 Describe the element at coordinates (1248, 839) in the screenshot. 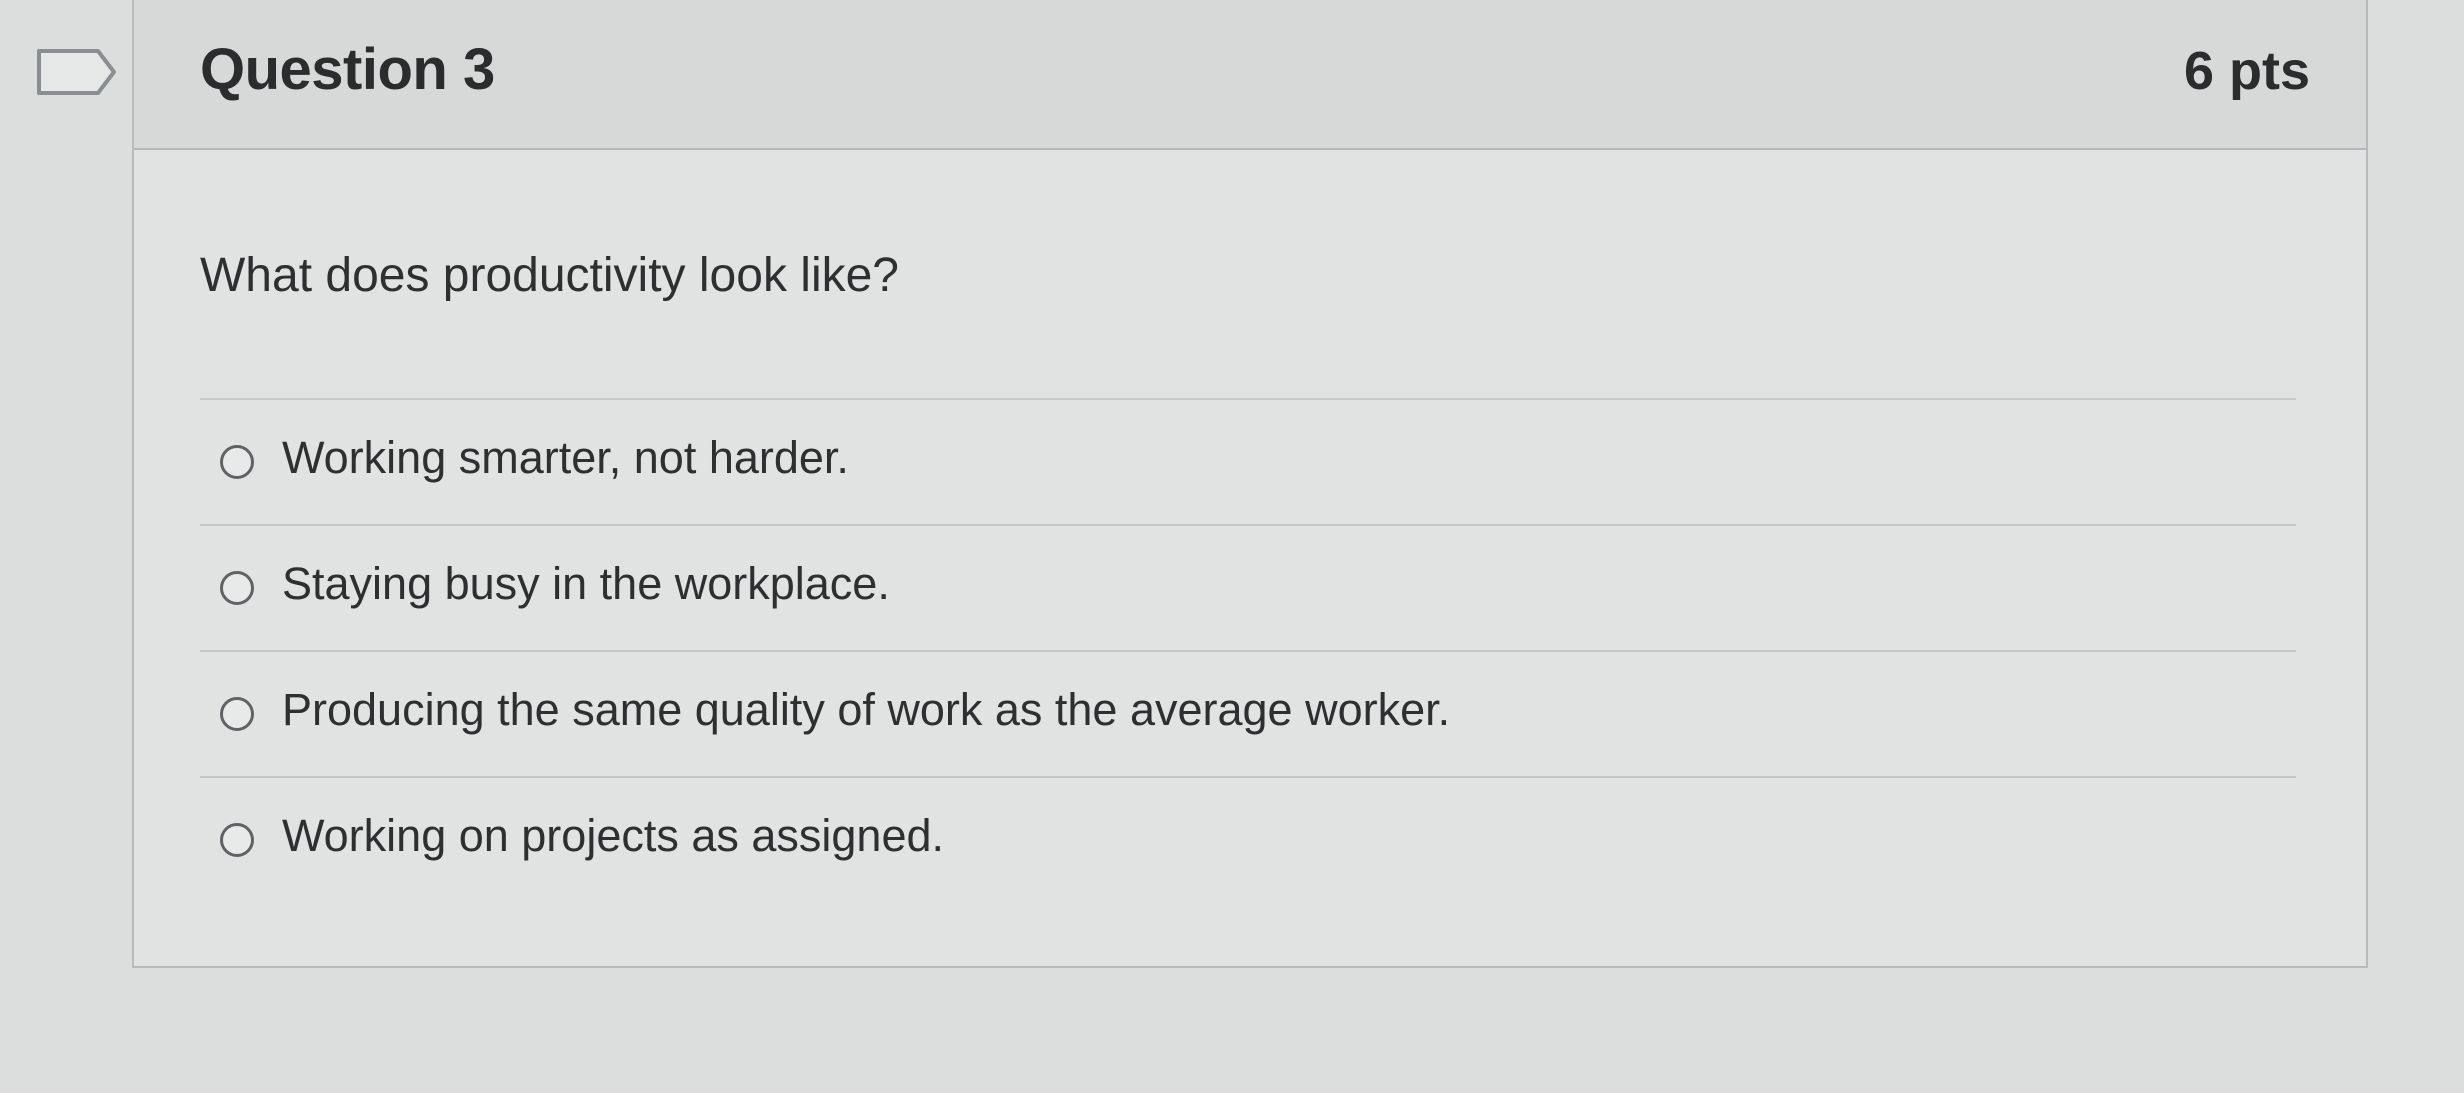

I see `answer-option: Working on projects as assigned.` at that location.